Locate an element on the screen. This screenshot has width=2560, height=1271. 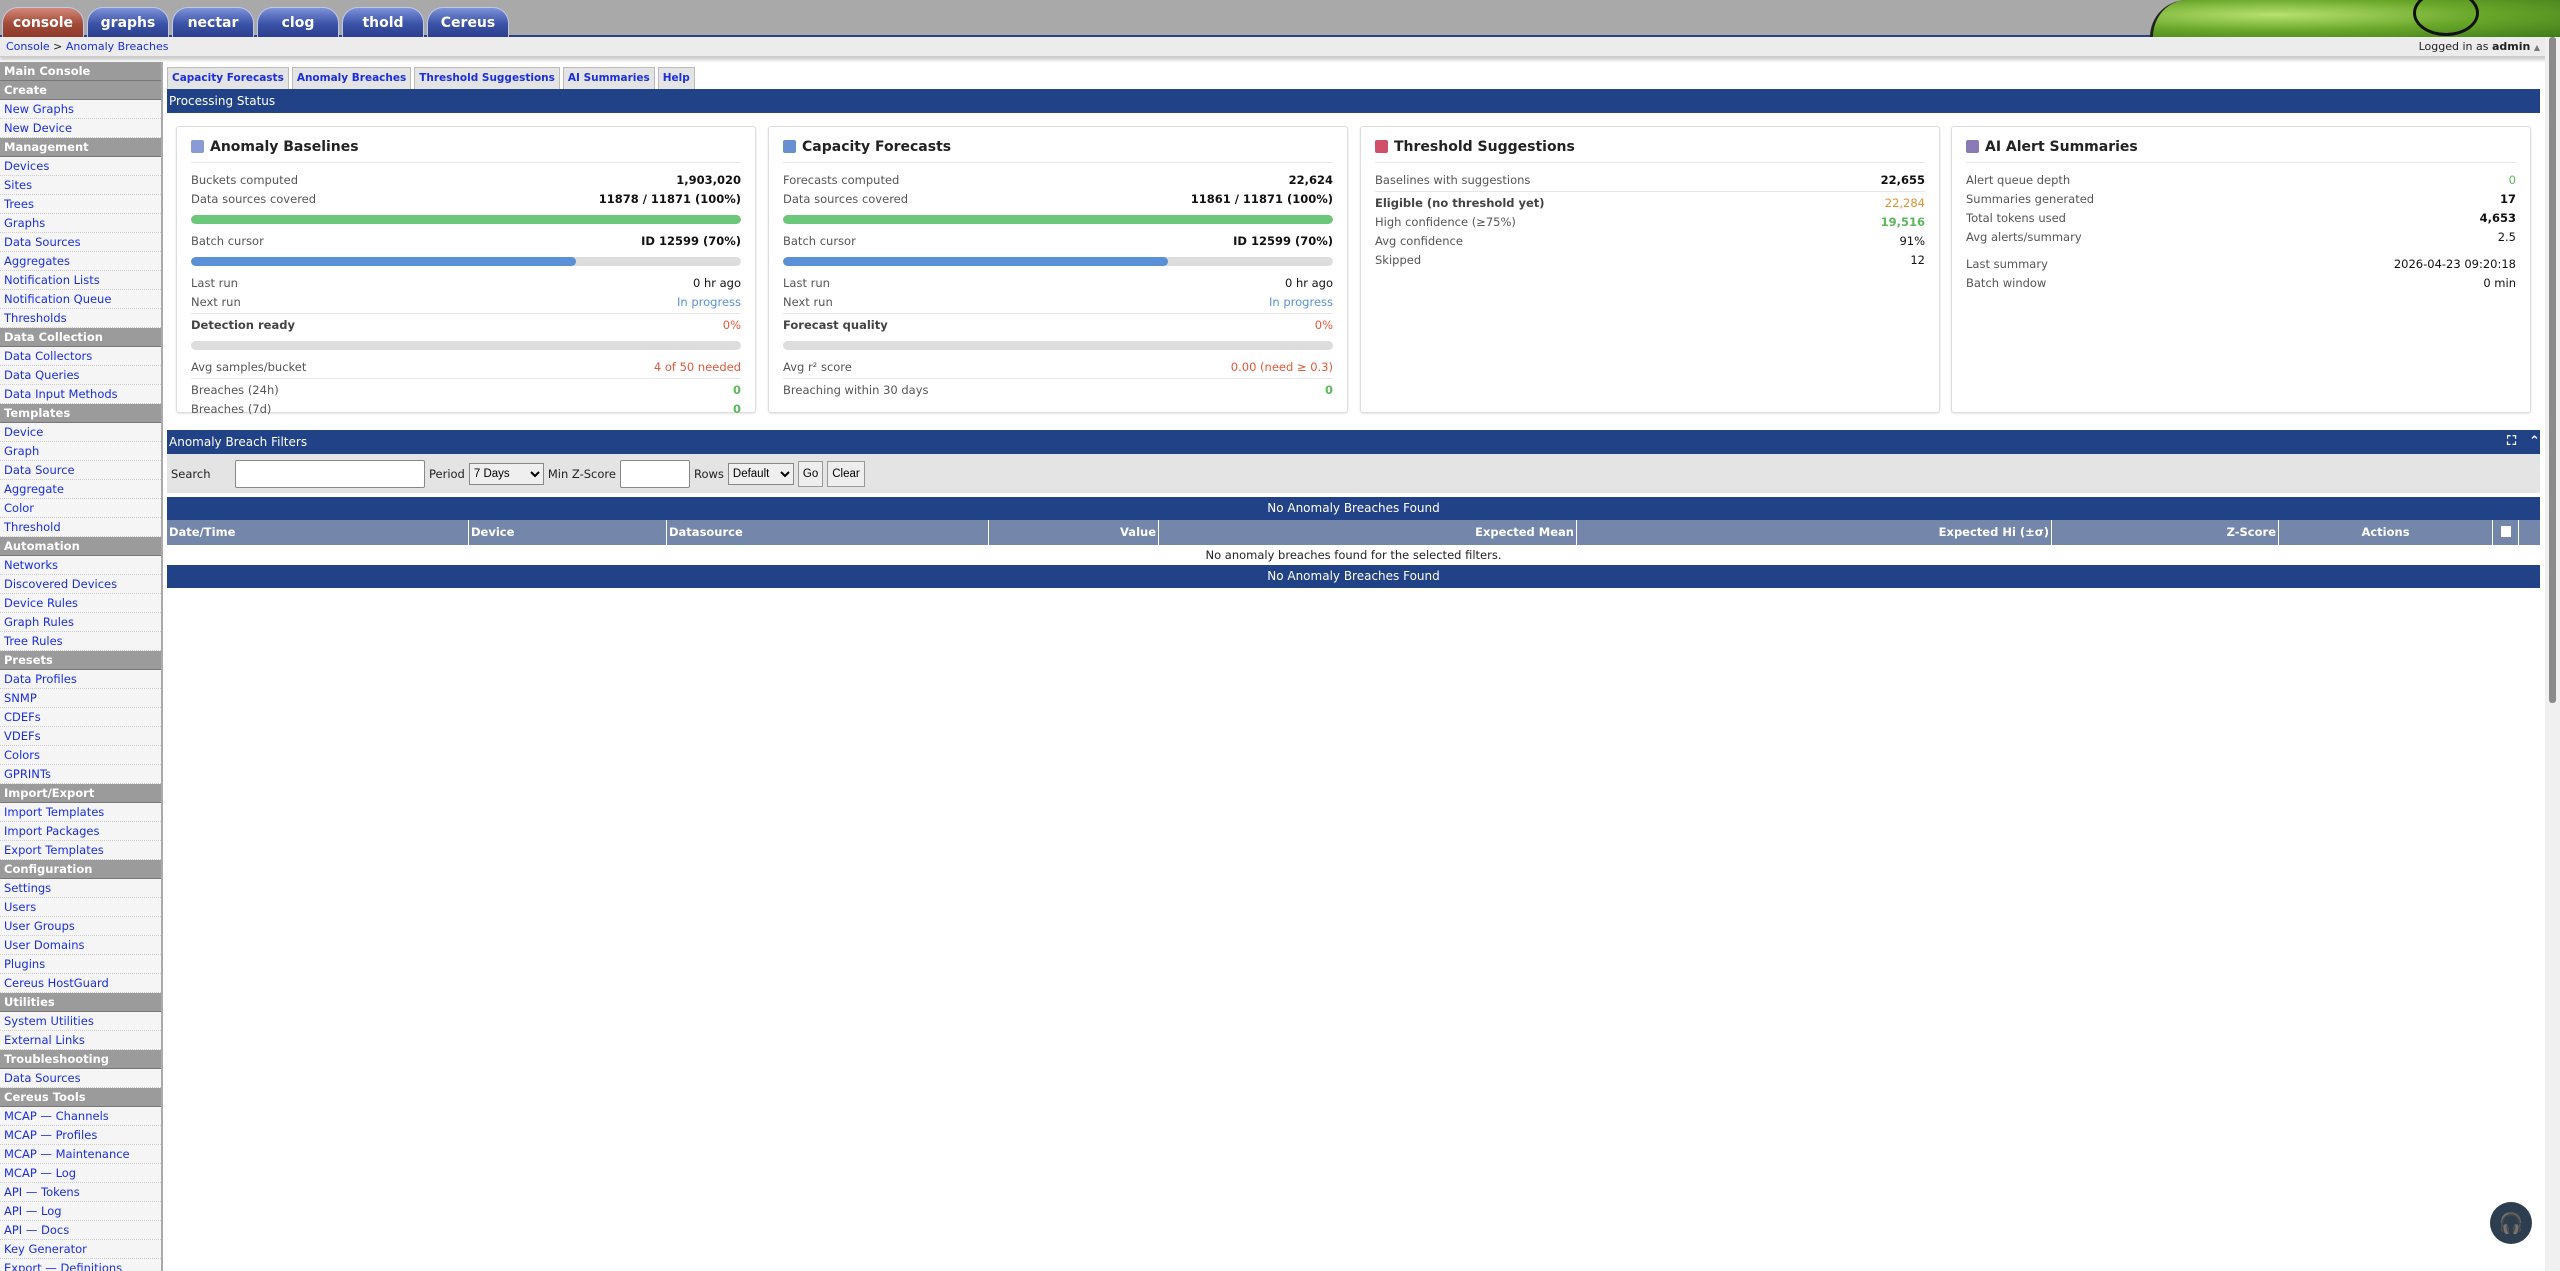
column-header-actions: Actions is located at coordinates (2386, 532).